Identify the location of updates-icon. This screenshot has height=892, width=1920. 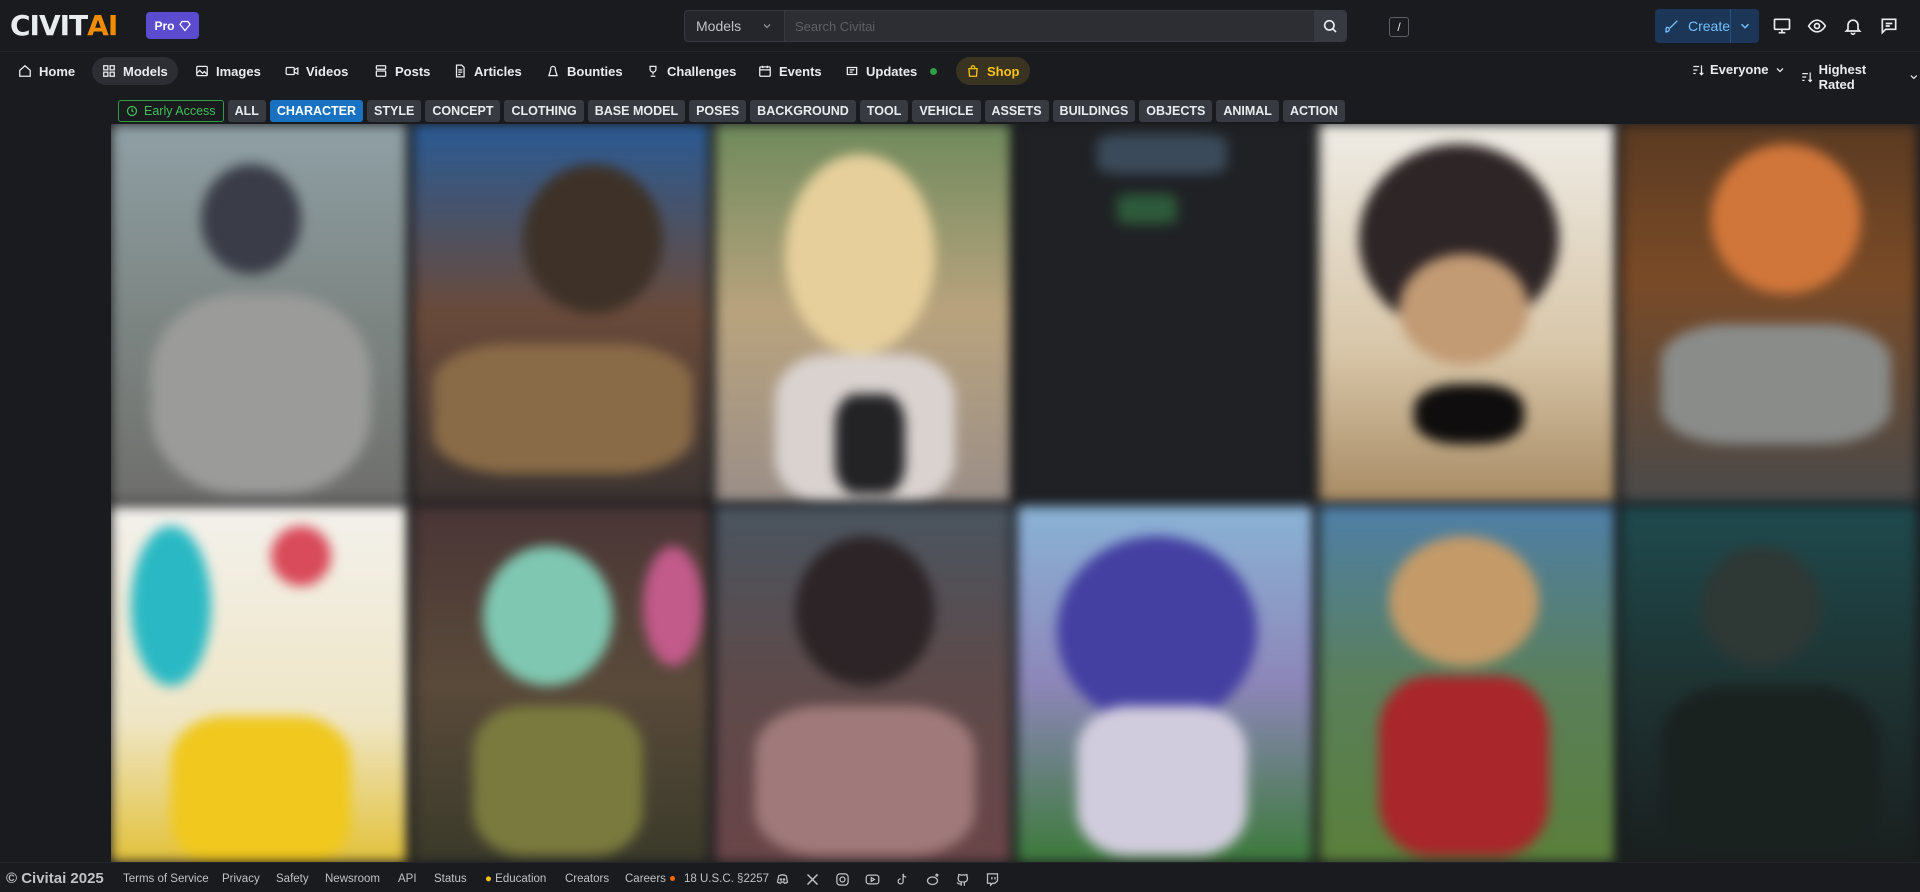
(852, 71).